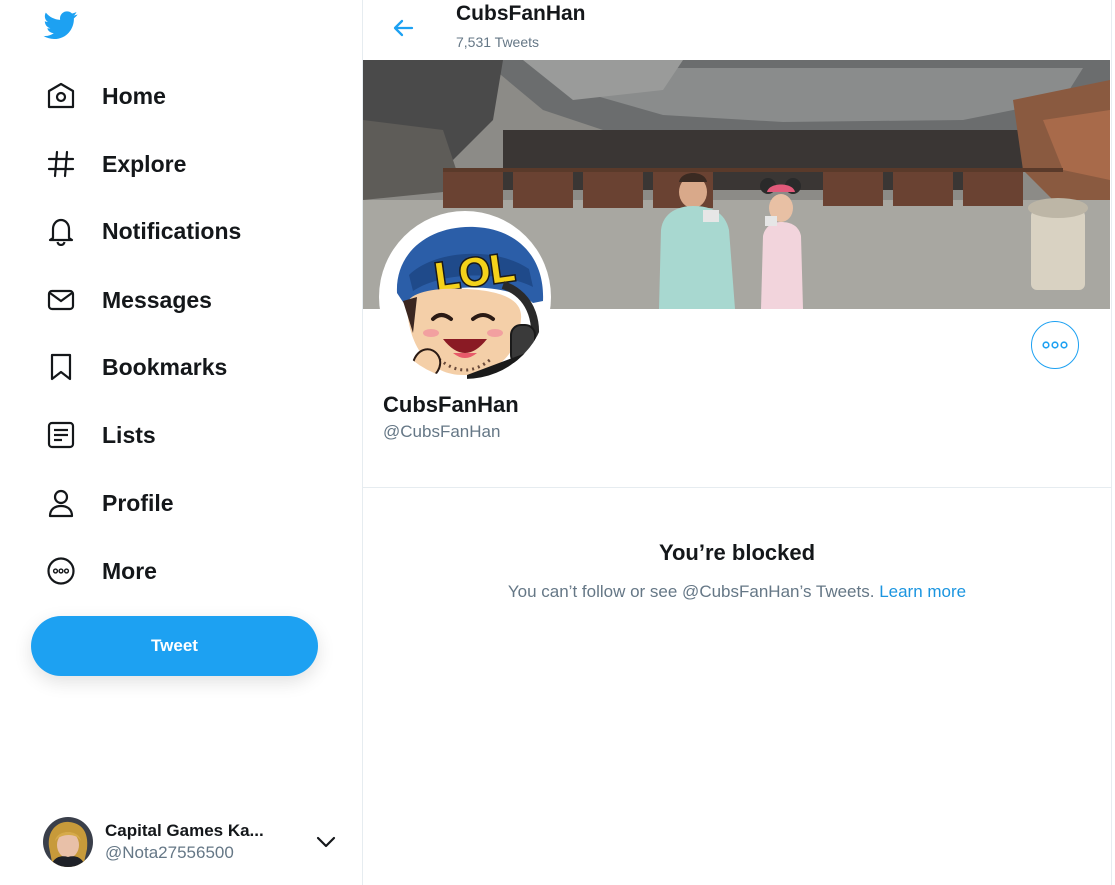 Image resolution: width=1115 pixels, height=885 pixels. What do you see at coordinates (498, 42) in the screenshot?
I see `tweet-count: 7,531 Tweets` at bounding box center [498, 42].